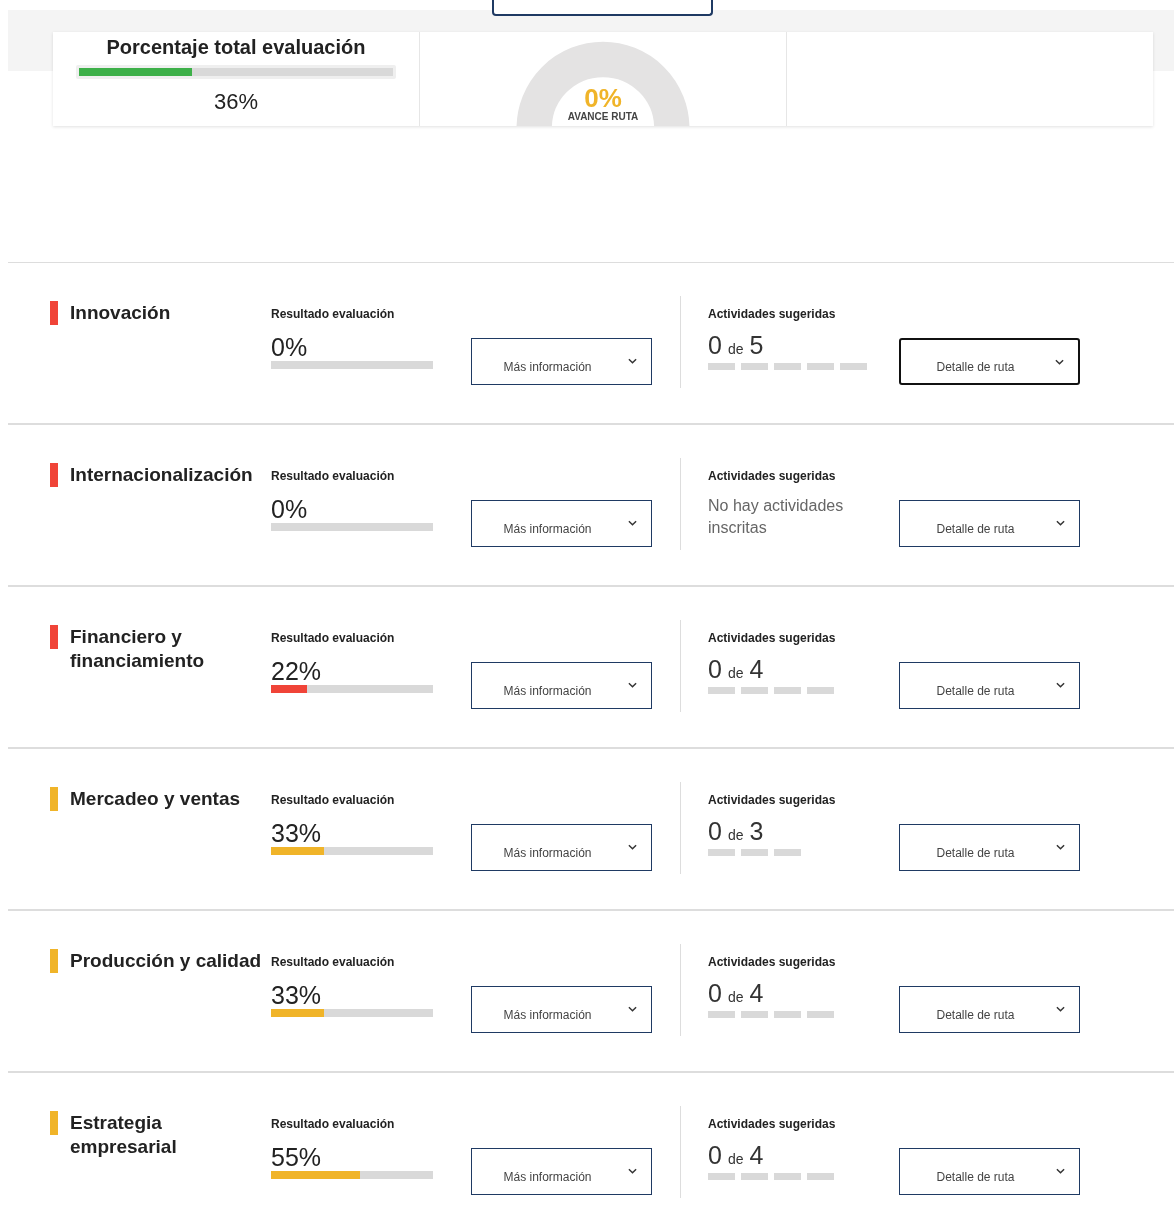 The width and height of the screenshot is (1174, 1215). What do you see at coordinates (297, 1157) in the screenshot?
I see `result-percent: 55%` at bounding box center [297, 1157].